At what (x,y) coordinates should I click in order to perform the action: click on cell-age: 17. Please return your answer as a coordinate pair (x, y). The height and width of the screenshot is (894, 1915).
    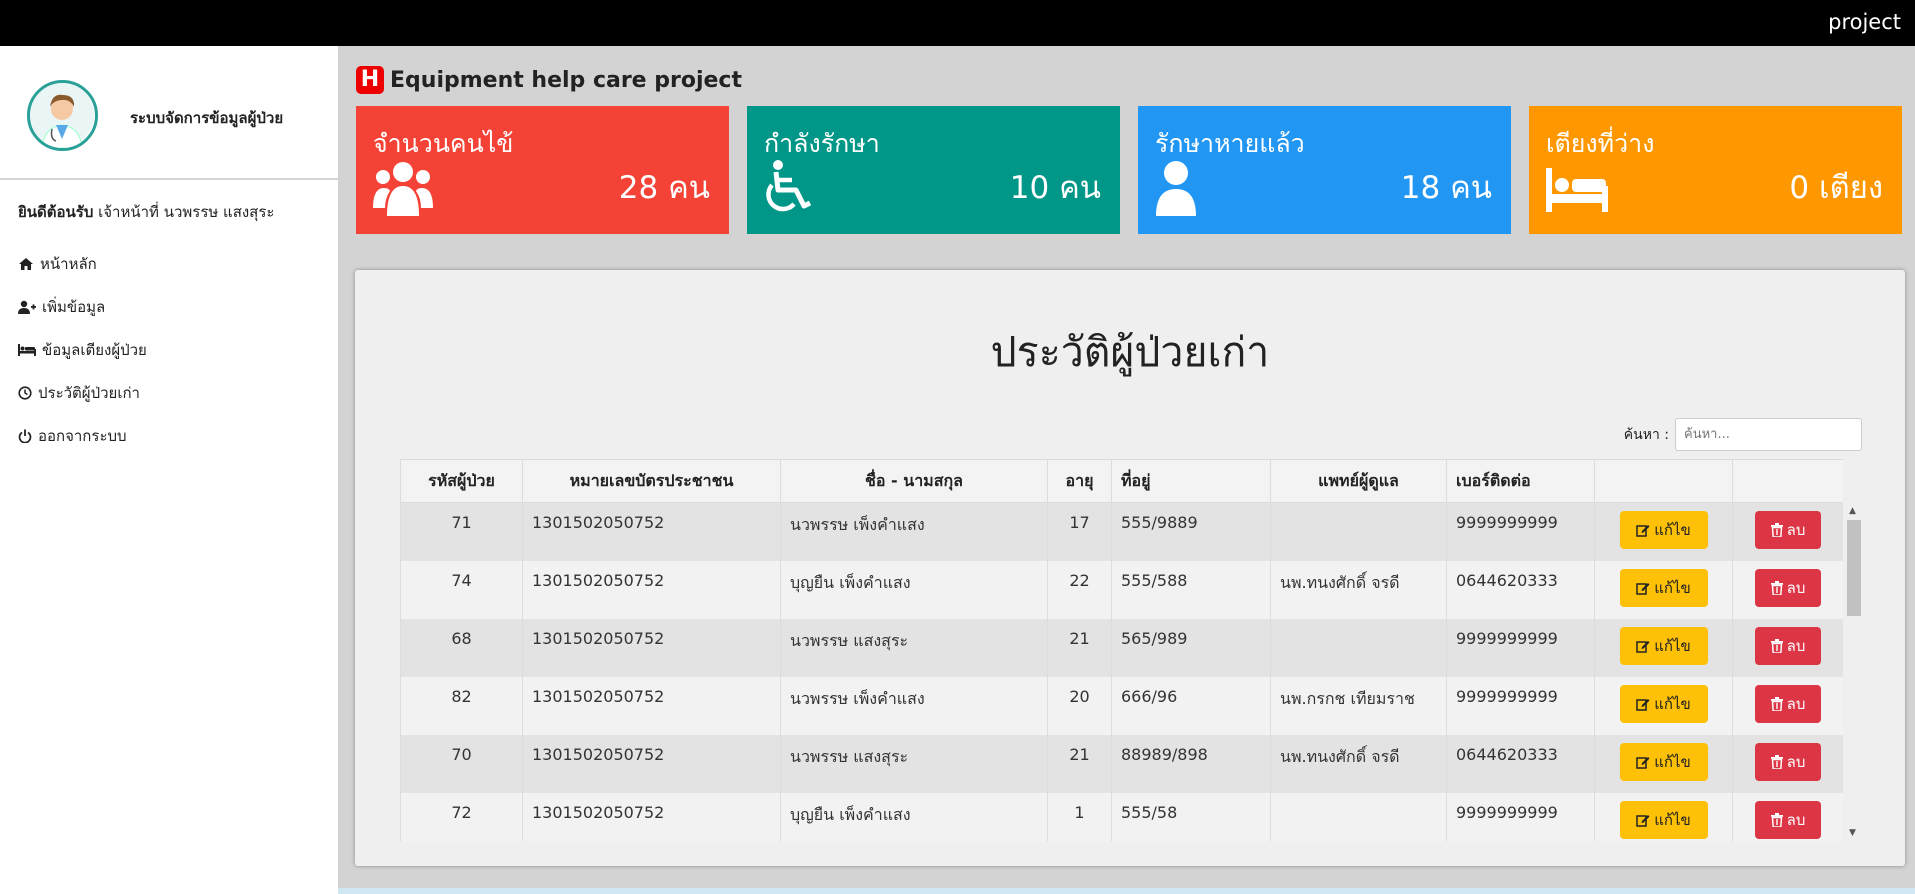
    Looking at the image, I should click on (1079, 531).